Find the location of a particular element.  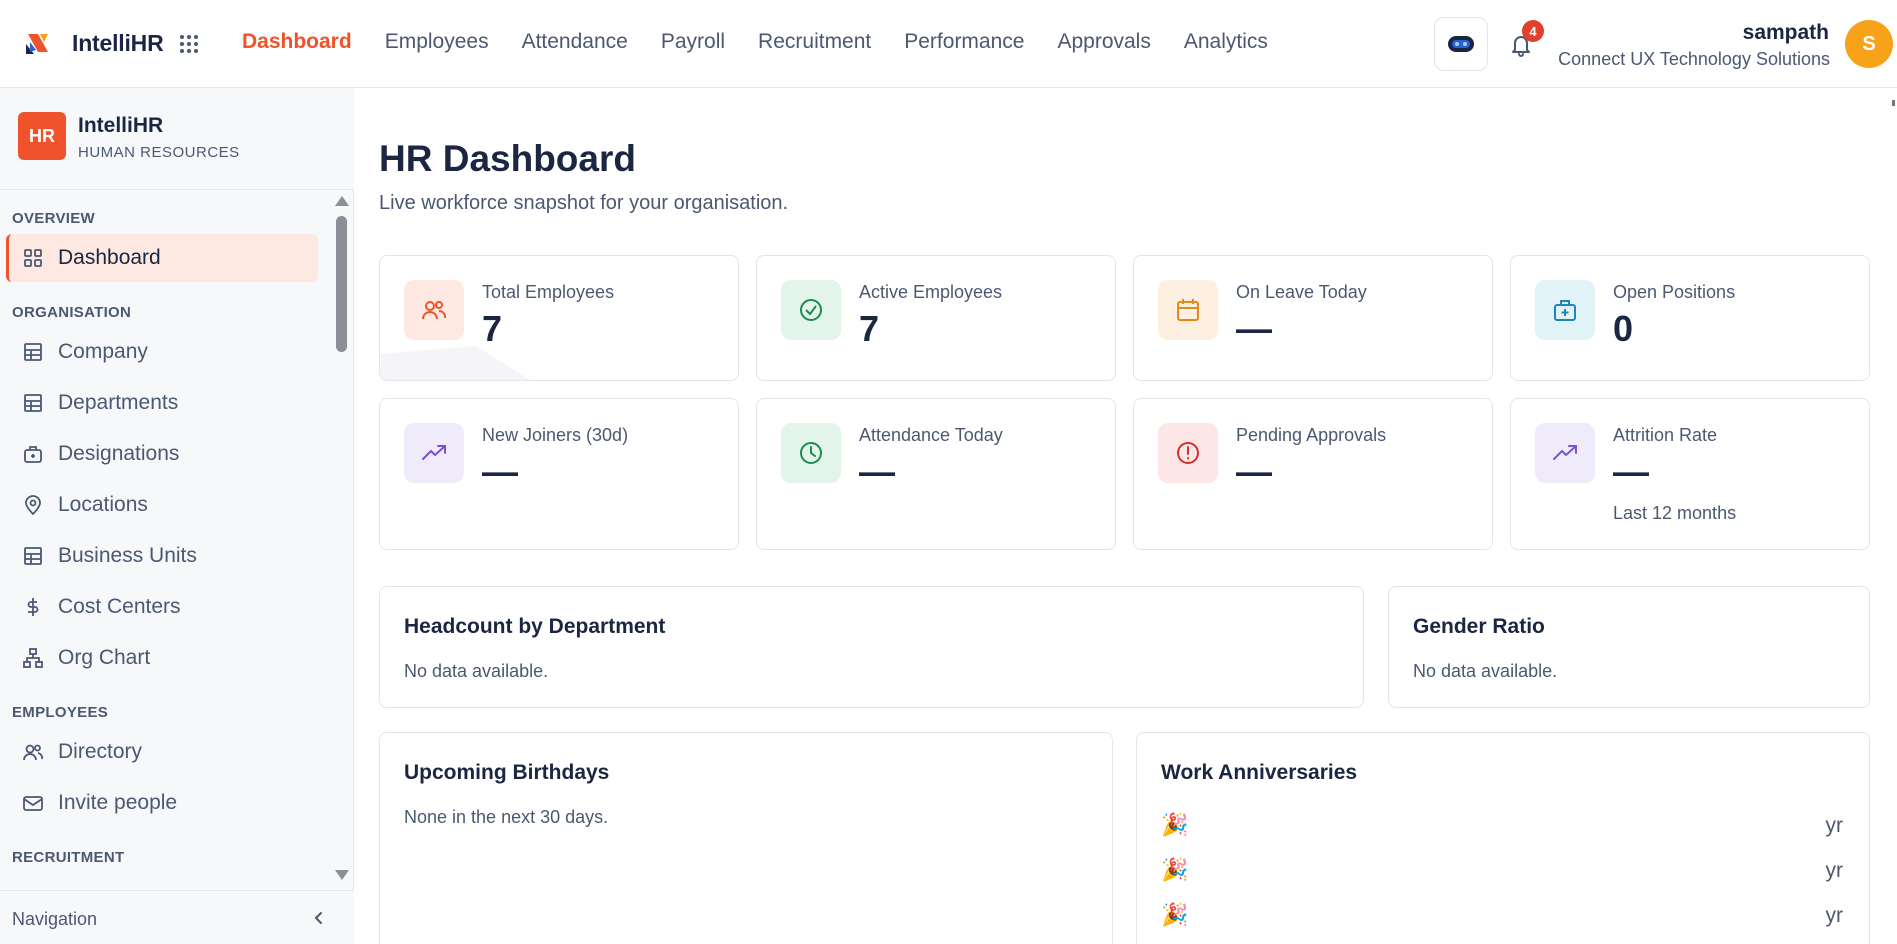

panel-title: Work Anniversaries is located at coordinates (1259, 772).